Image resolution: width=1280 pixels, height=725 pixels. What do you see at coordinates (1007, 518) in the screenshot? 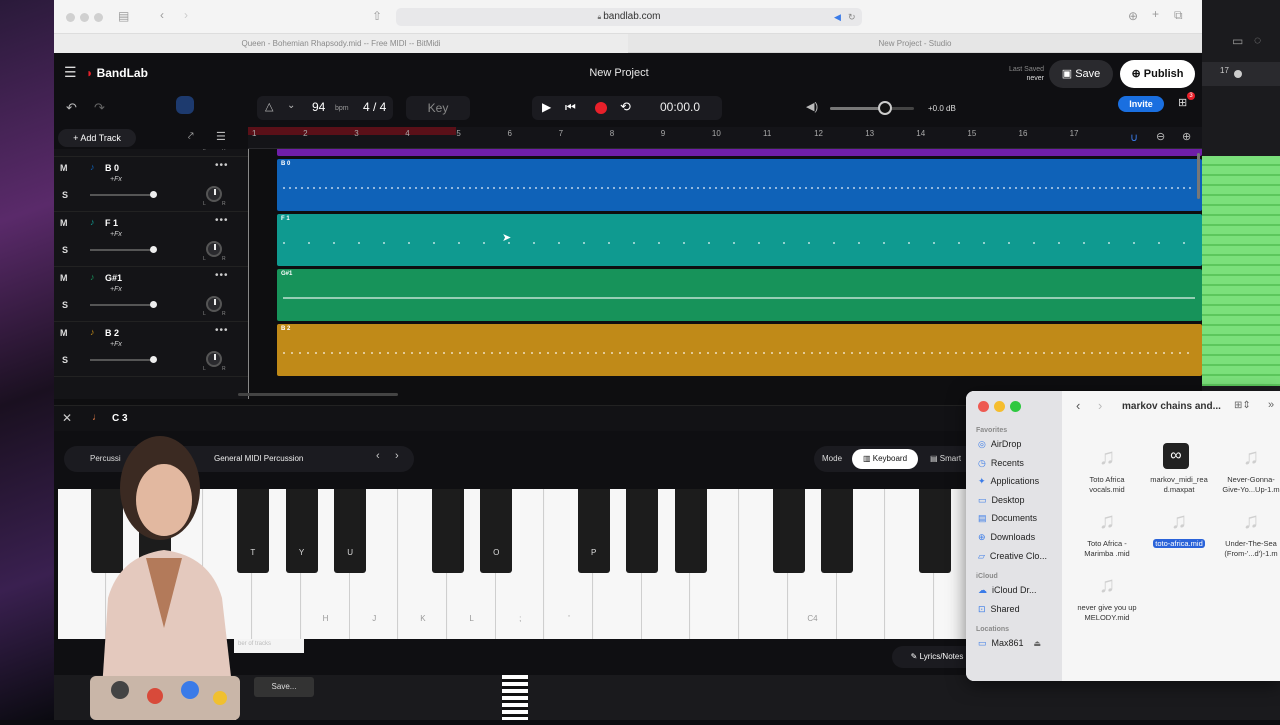
I see `sidebar-item-documents: ▤ Documents` at bounding box center [1007, 518].